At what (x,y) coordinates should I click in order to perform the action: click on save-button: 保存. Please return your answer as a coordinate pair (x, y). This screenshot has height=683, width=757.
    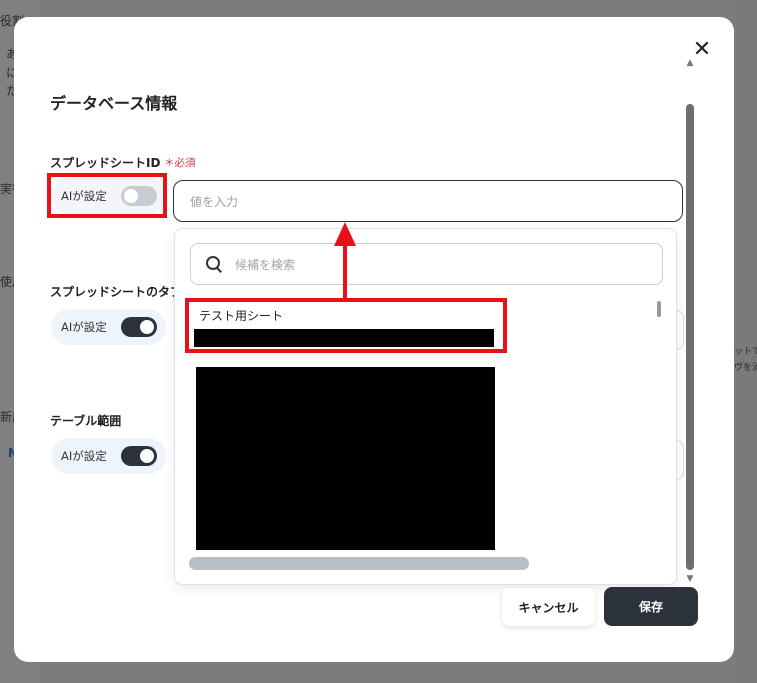
    Looking at the image, I should click on (651, 606).